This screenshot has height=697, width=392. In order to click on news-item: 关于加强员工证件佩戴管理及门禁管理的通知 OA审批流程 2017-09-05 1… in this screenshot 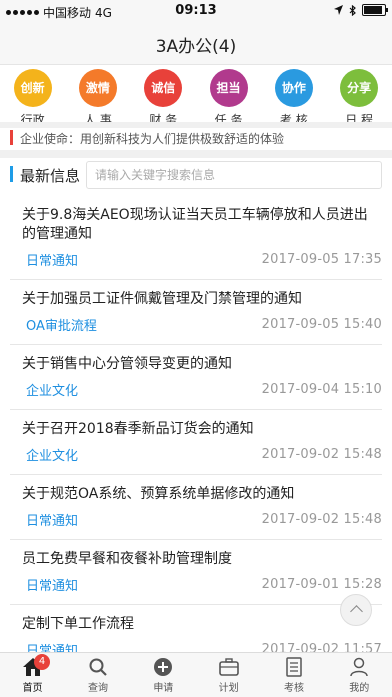, I will do `click(196, 312)`.